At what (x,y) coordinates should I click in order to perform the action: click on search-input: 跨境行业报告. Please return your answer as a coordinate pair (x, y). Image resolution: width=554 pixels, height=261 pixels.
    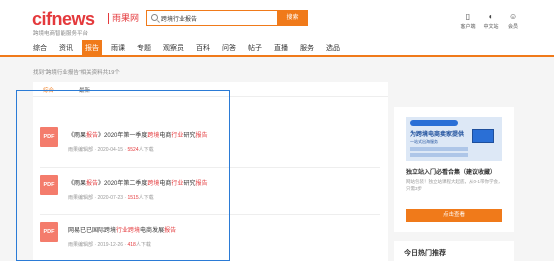
    Looking at the image, I should click on (179, 18).